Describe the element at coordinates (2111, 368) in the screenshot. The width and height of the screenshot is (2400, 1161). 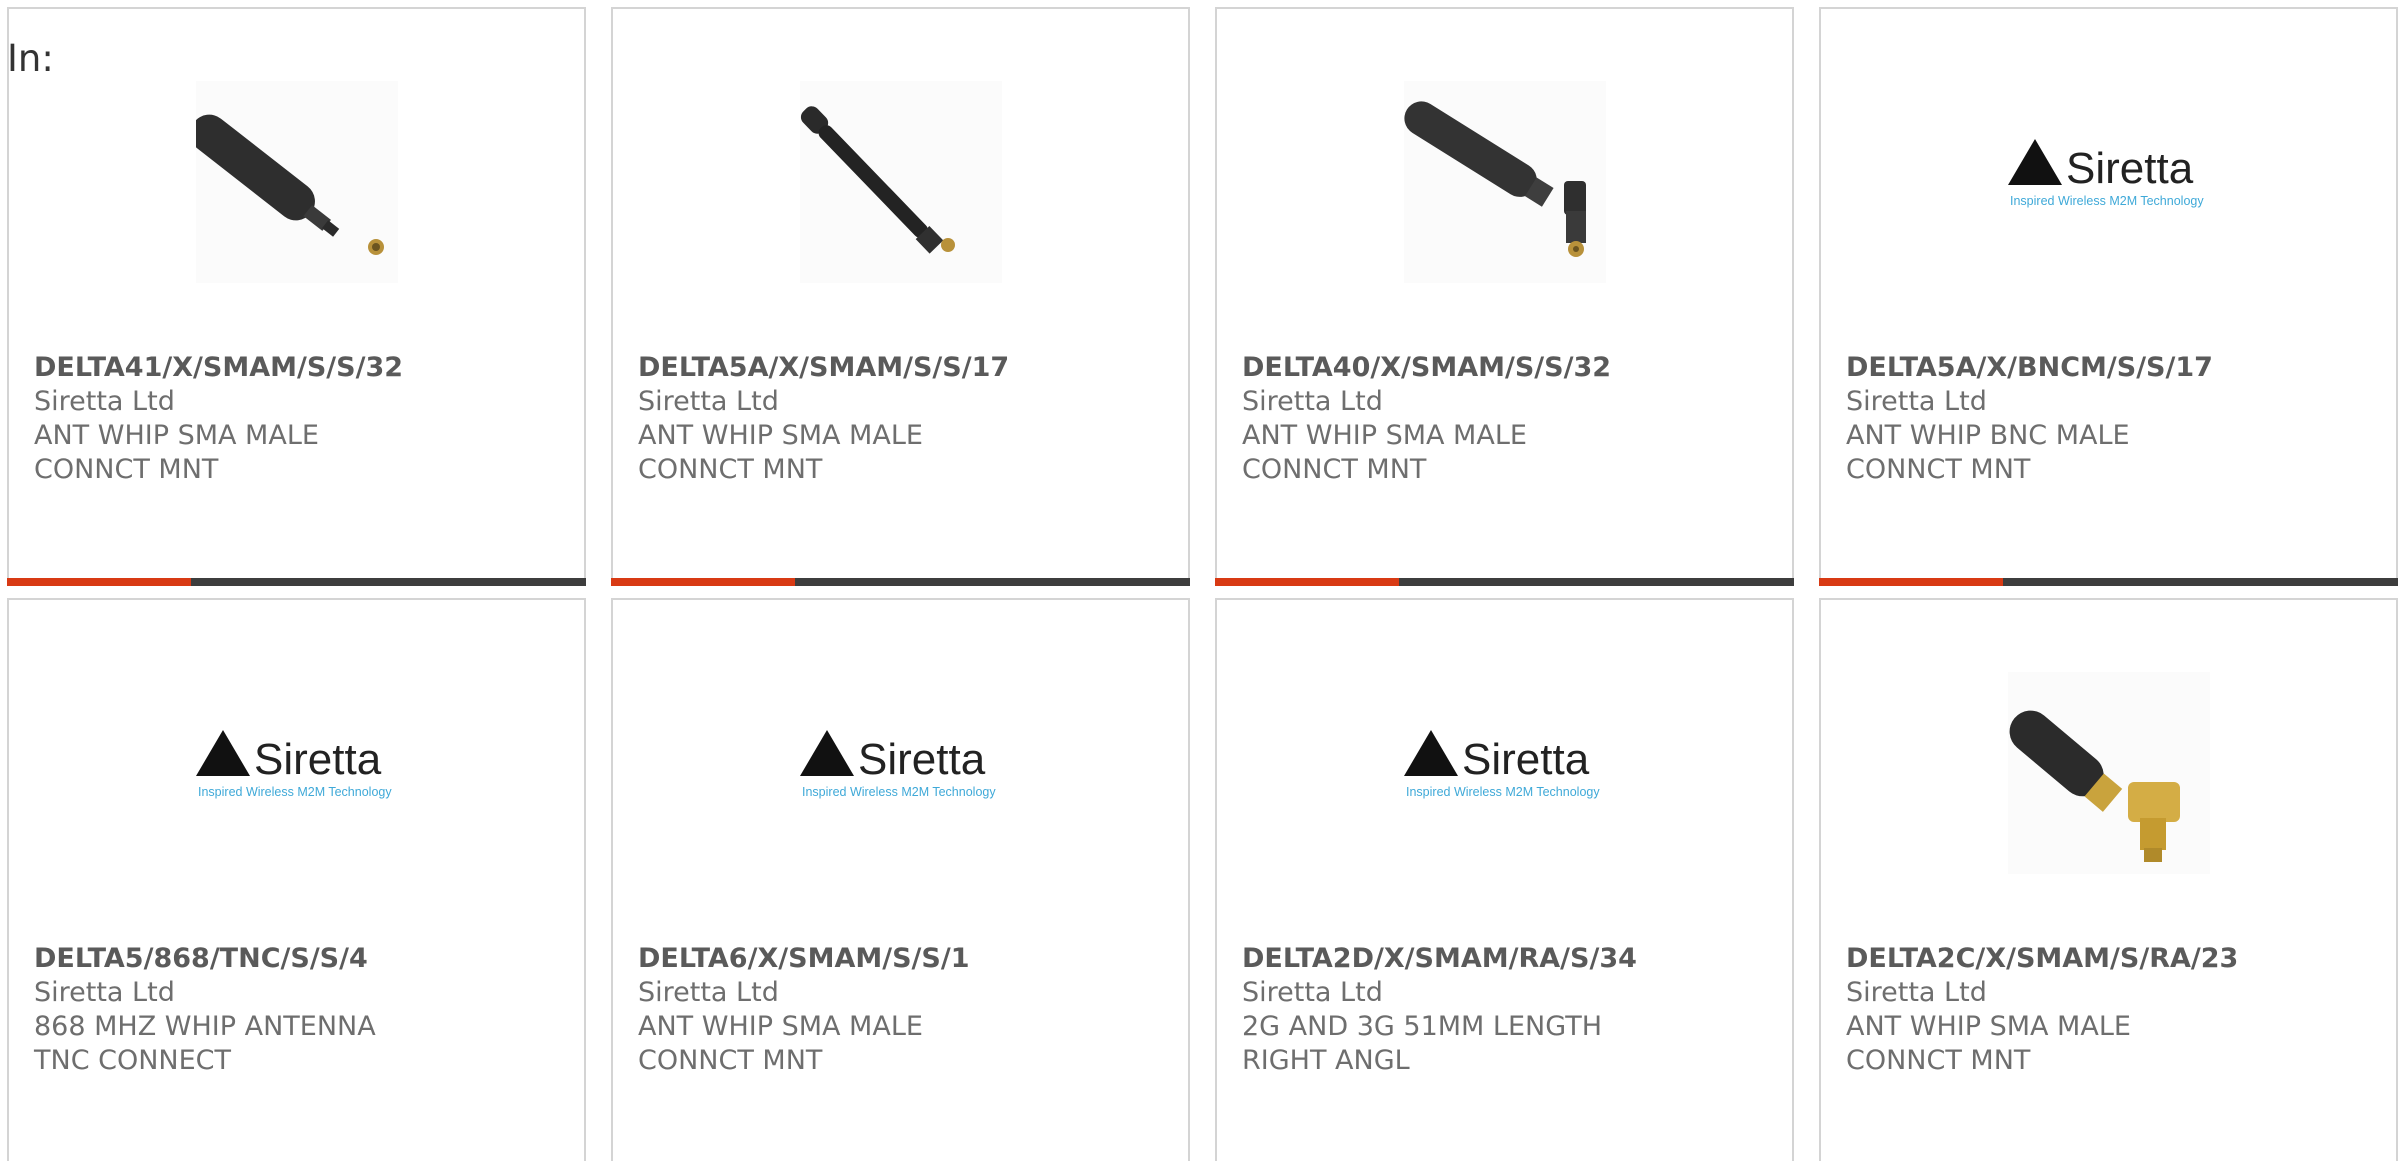
I see `product-part-number: DELTA5A/X/BNCM/S/S/17` at that location.